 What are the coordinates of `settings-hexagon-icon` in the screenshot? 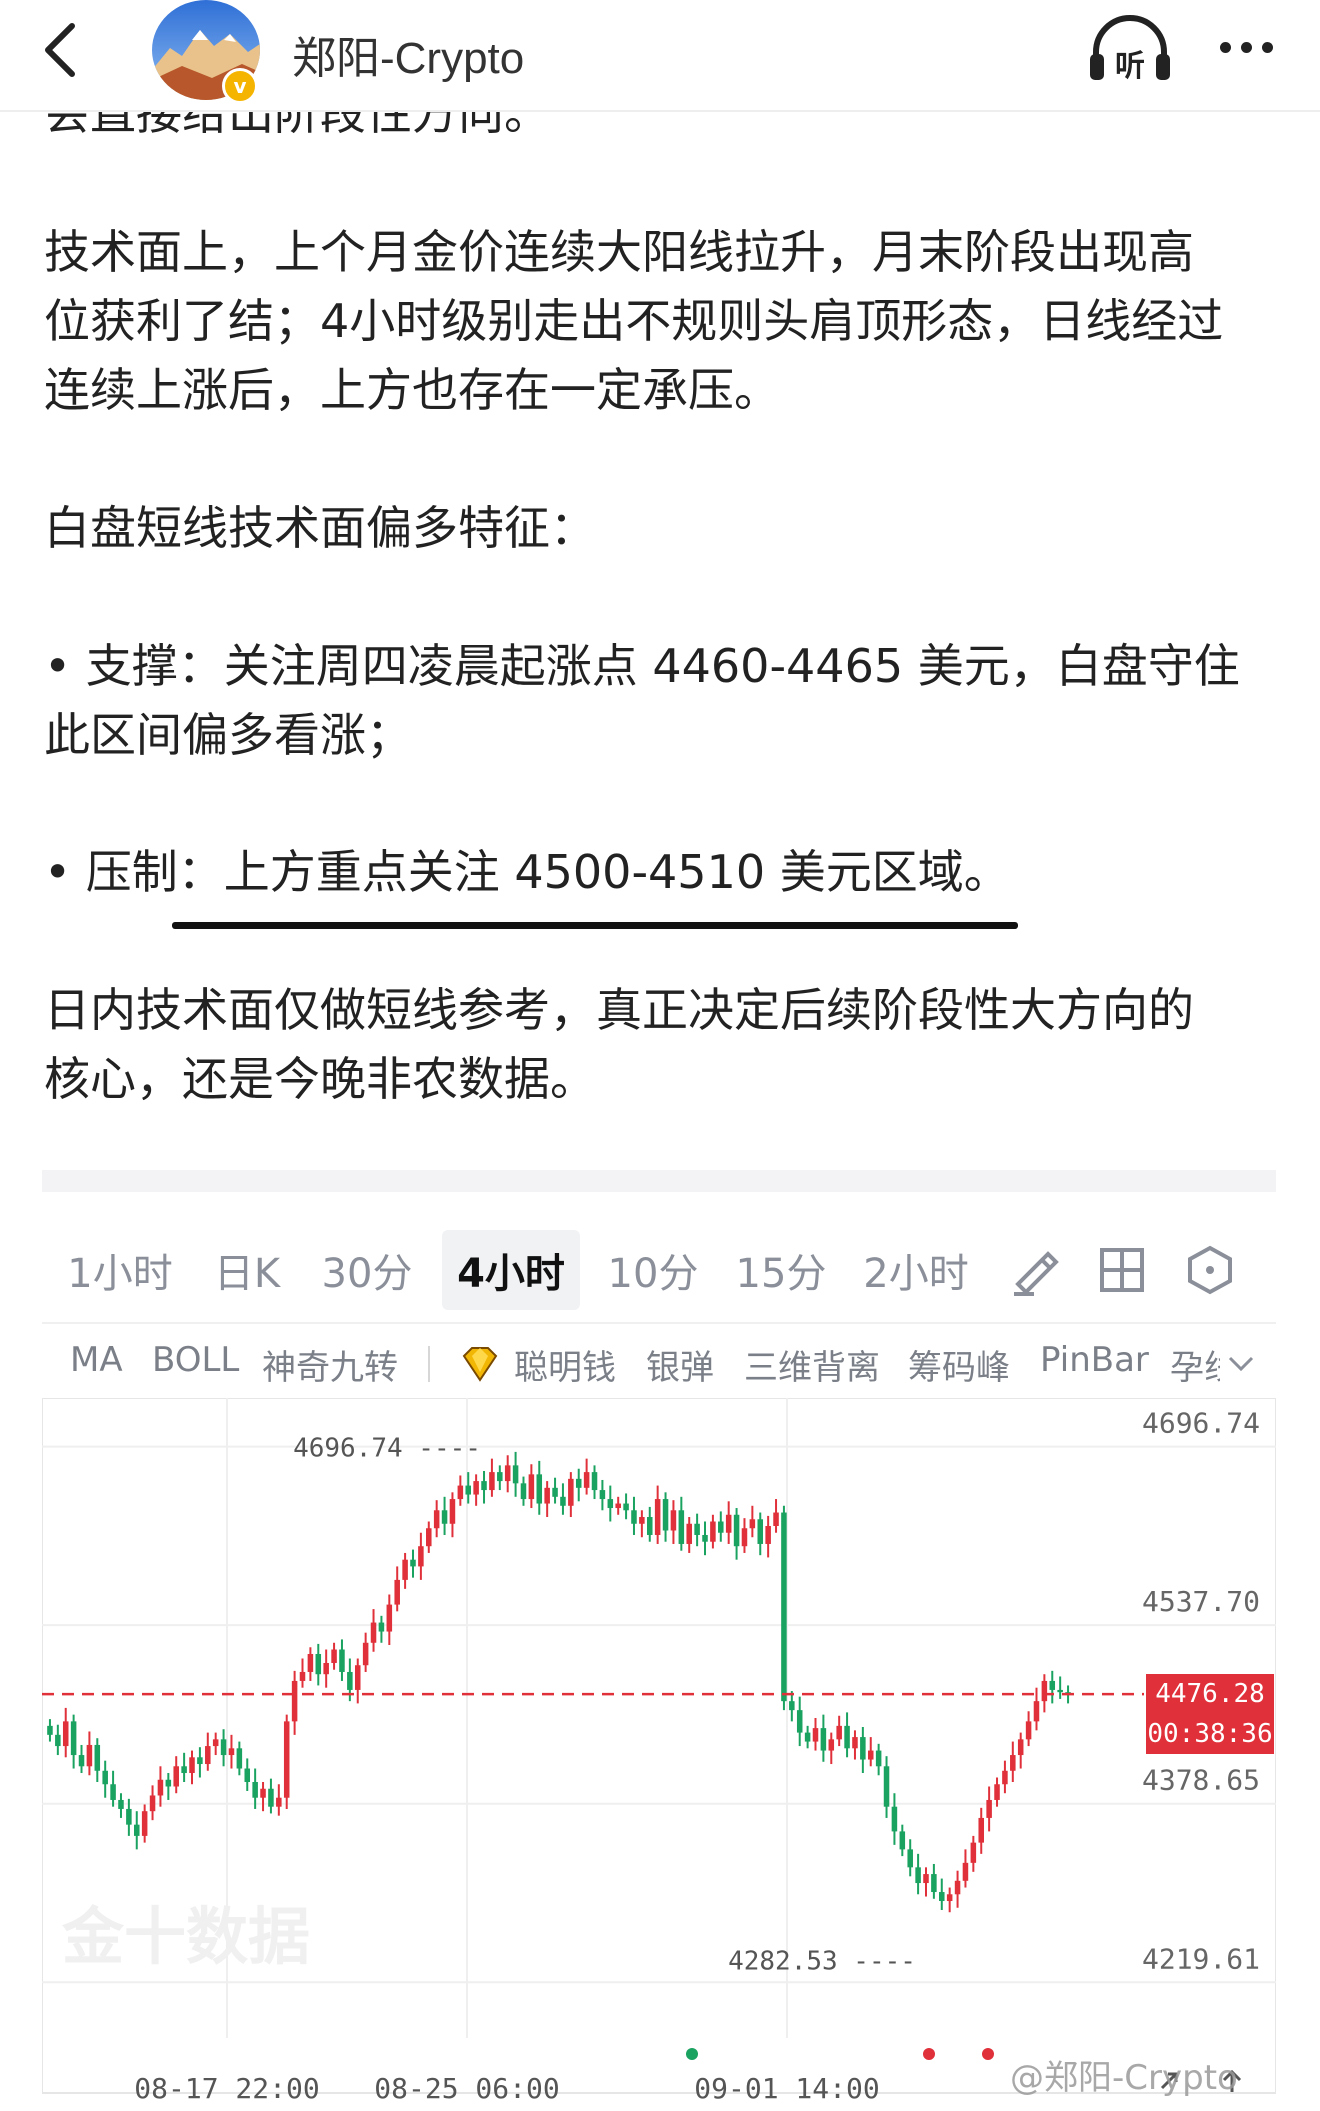 It's located at (1210, 1270).